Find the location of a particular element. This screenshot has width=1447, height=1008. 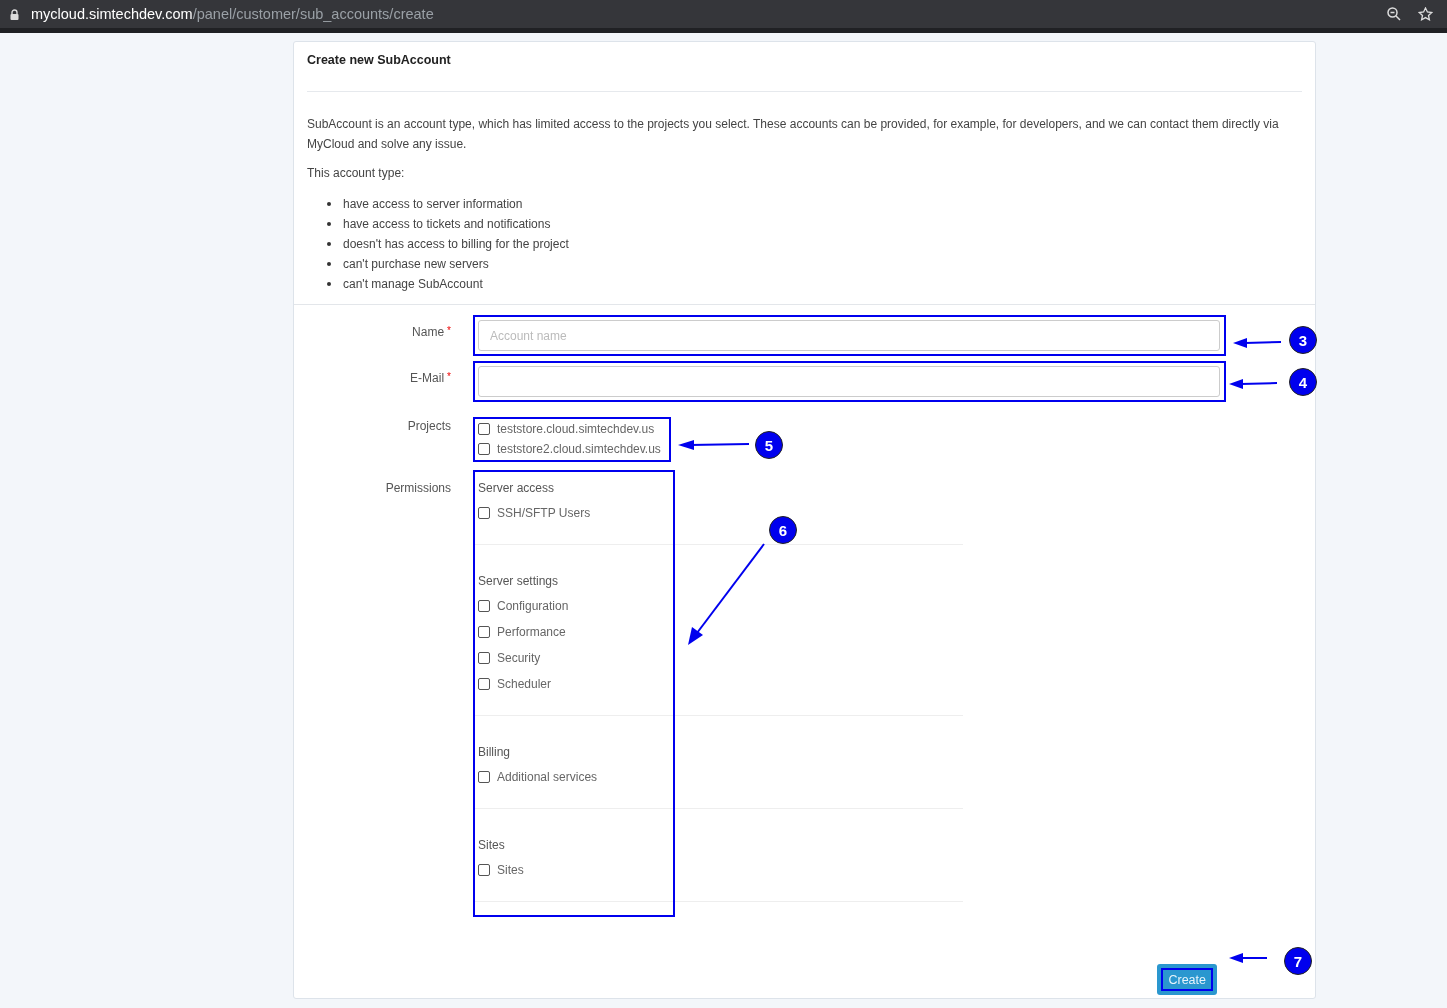

feature-item: have access to server information is located at coordinates (433, 204).